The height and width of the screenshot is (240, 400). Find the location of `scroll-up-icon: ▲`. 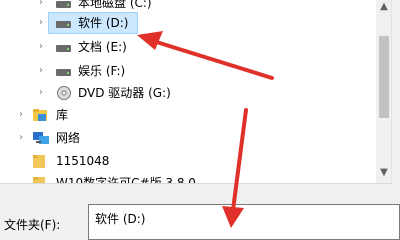

scroll-up-icon: ▲ is located at coordinates (383, 7).